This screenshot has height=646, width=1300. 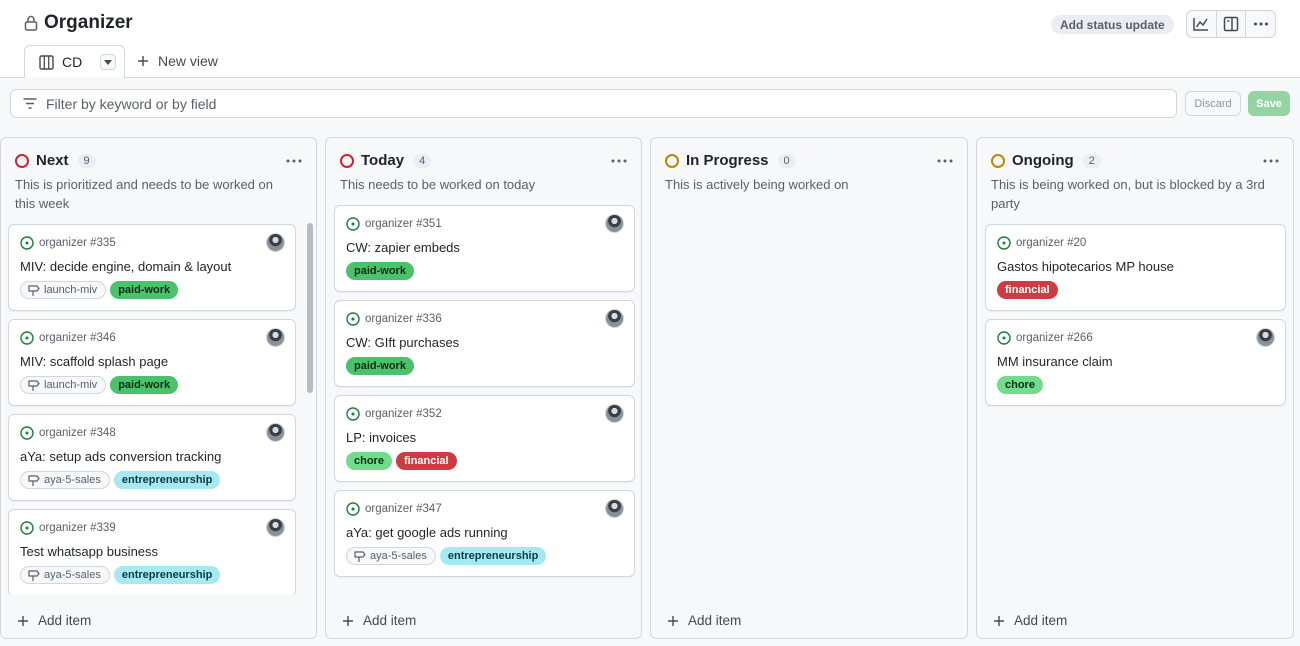 I want to click on new-view-button: New view, so click(x=177, y=61).